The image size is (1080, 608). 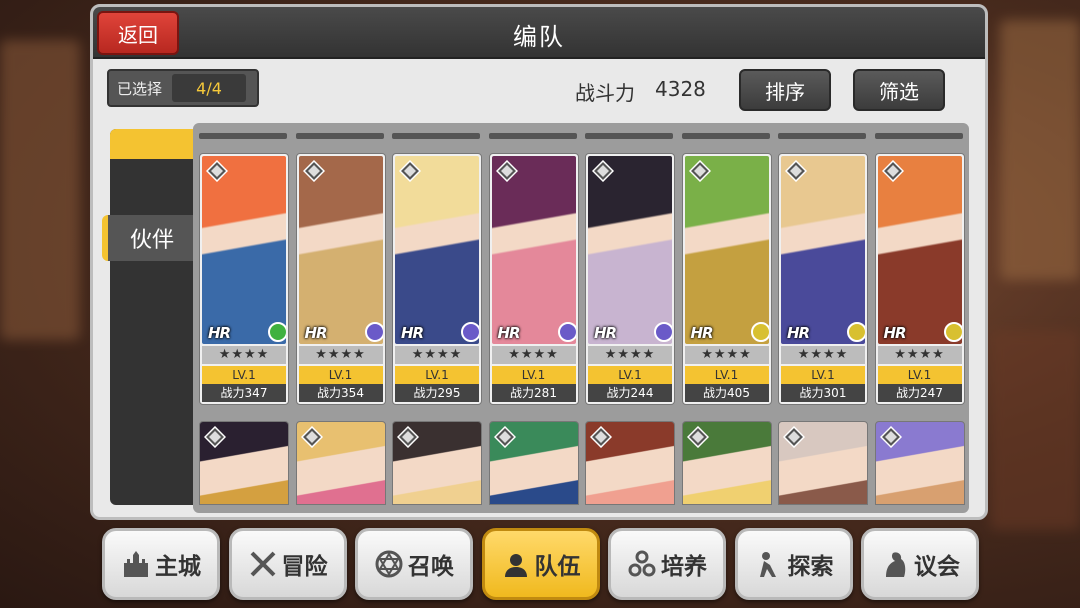 What do you see at coordinates (149, 238) in the screenshot?
I see `tab-partners: 伙伴` at bounding box center [149, 238].